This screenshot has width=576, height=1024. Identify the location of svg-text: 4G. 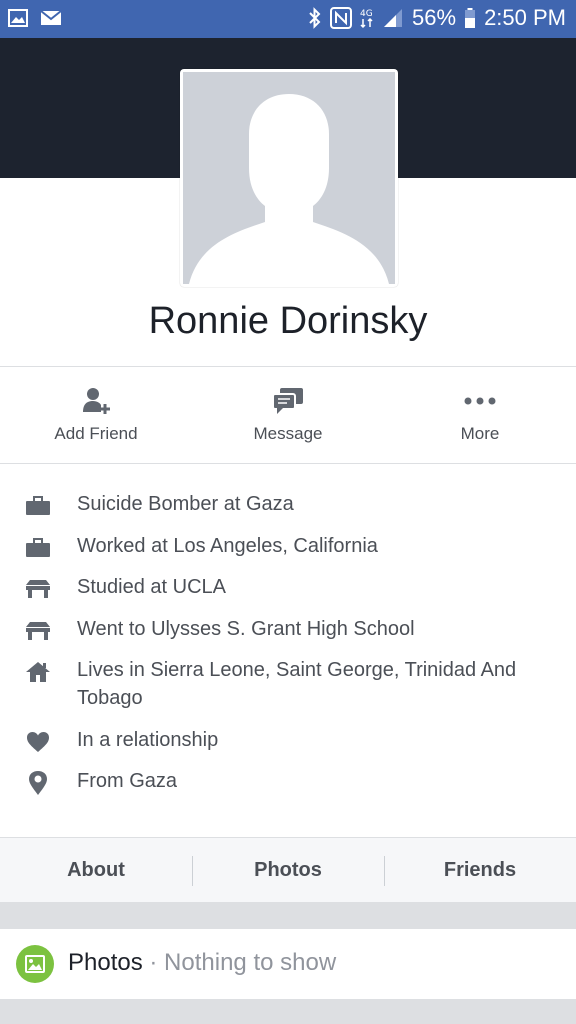
(366, 14).